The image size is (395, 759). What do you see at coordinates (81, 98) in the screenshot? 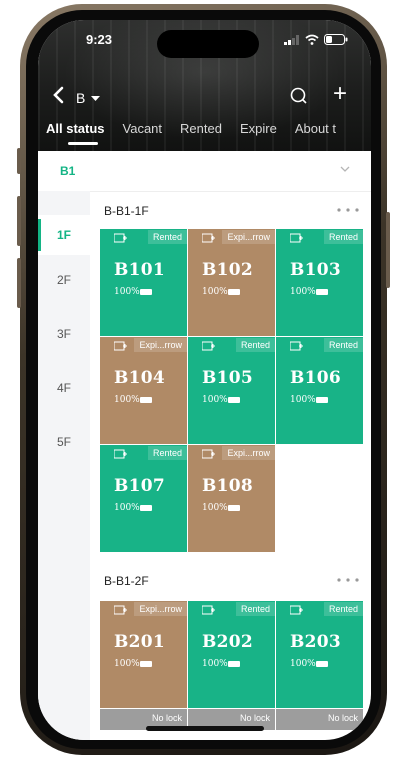
I see `building-name: B` at bounding box center [81, 98].